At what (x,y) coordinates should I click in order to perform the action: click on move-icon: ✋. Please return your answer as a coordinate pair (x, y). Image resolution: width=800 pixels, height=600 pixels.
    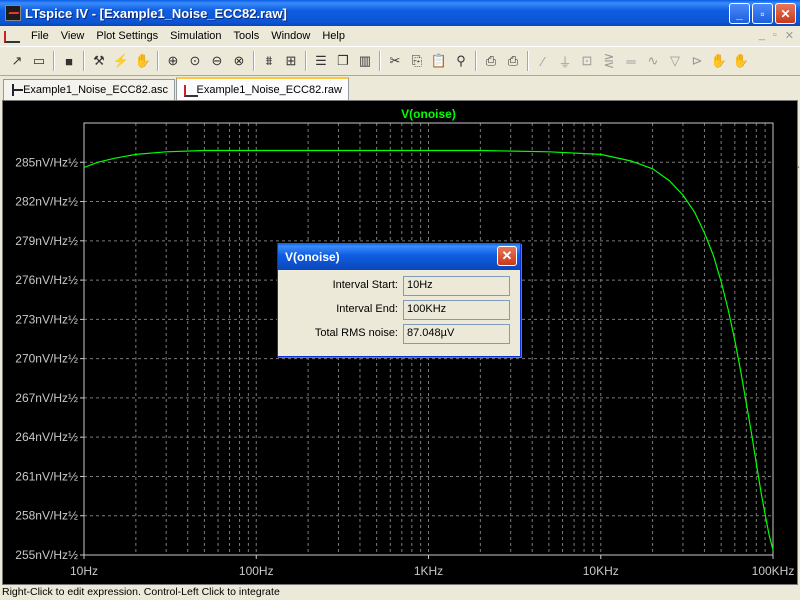
    Looking at the image, I should click on (719, 61).